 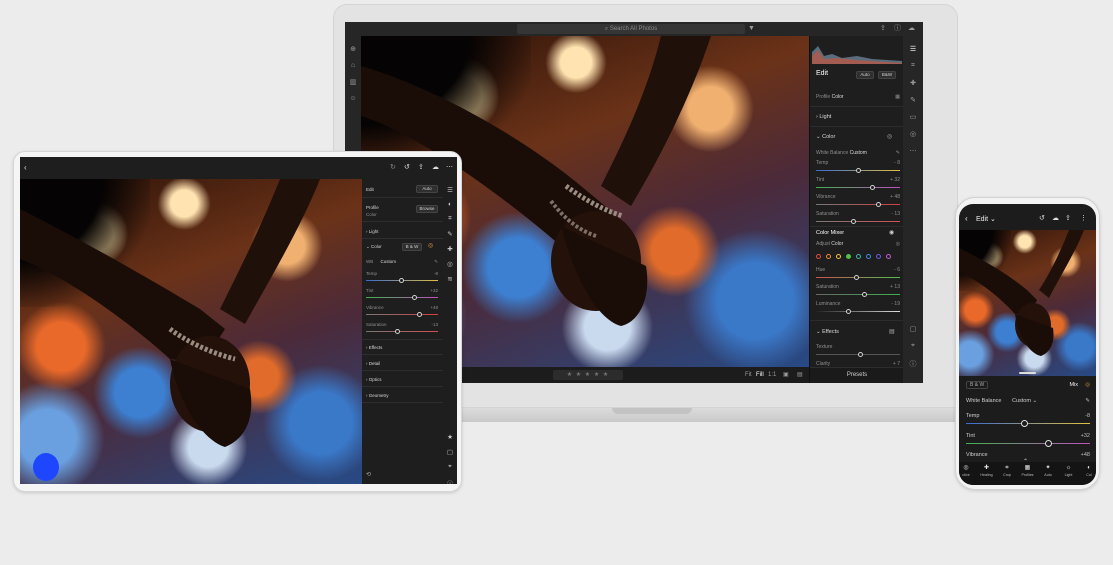 What do you see at coordinates (897, 29) in the screenshot?
I see `help-icon: ⓘ` at bounding box center [897, 29].